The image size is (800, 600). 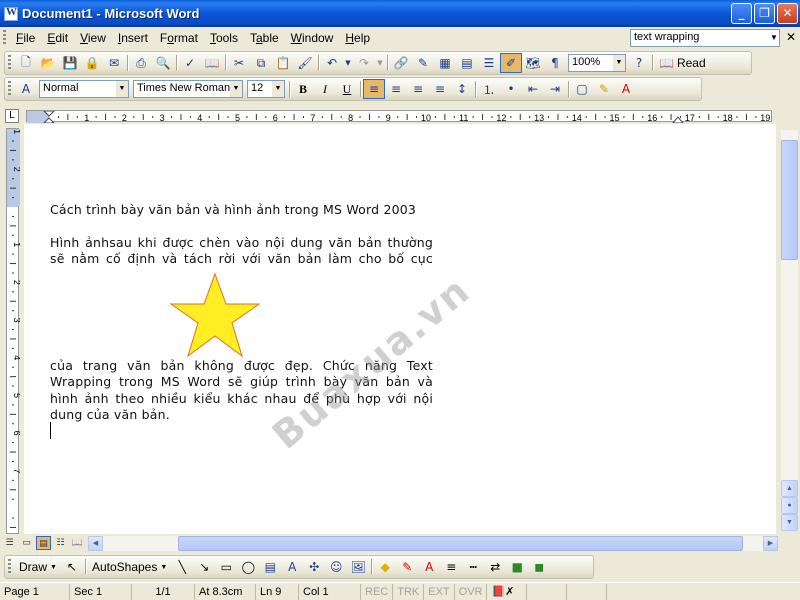 What do you see at coordinates (380, 63) in the screenshot?
I see `redo-dropdown-icon: ▼` at bounding box center [380, 63].